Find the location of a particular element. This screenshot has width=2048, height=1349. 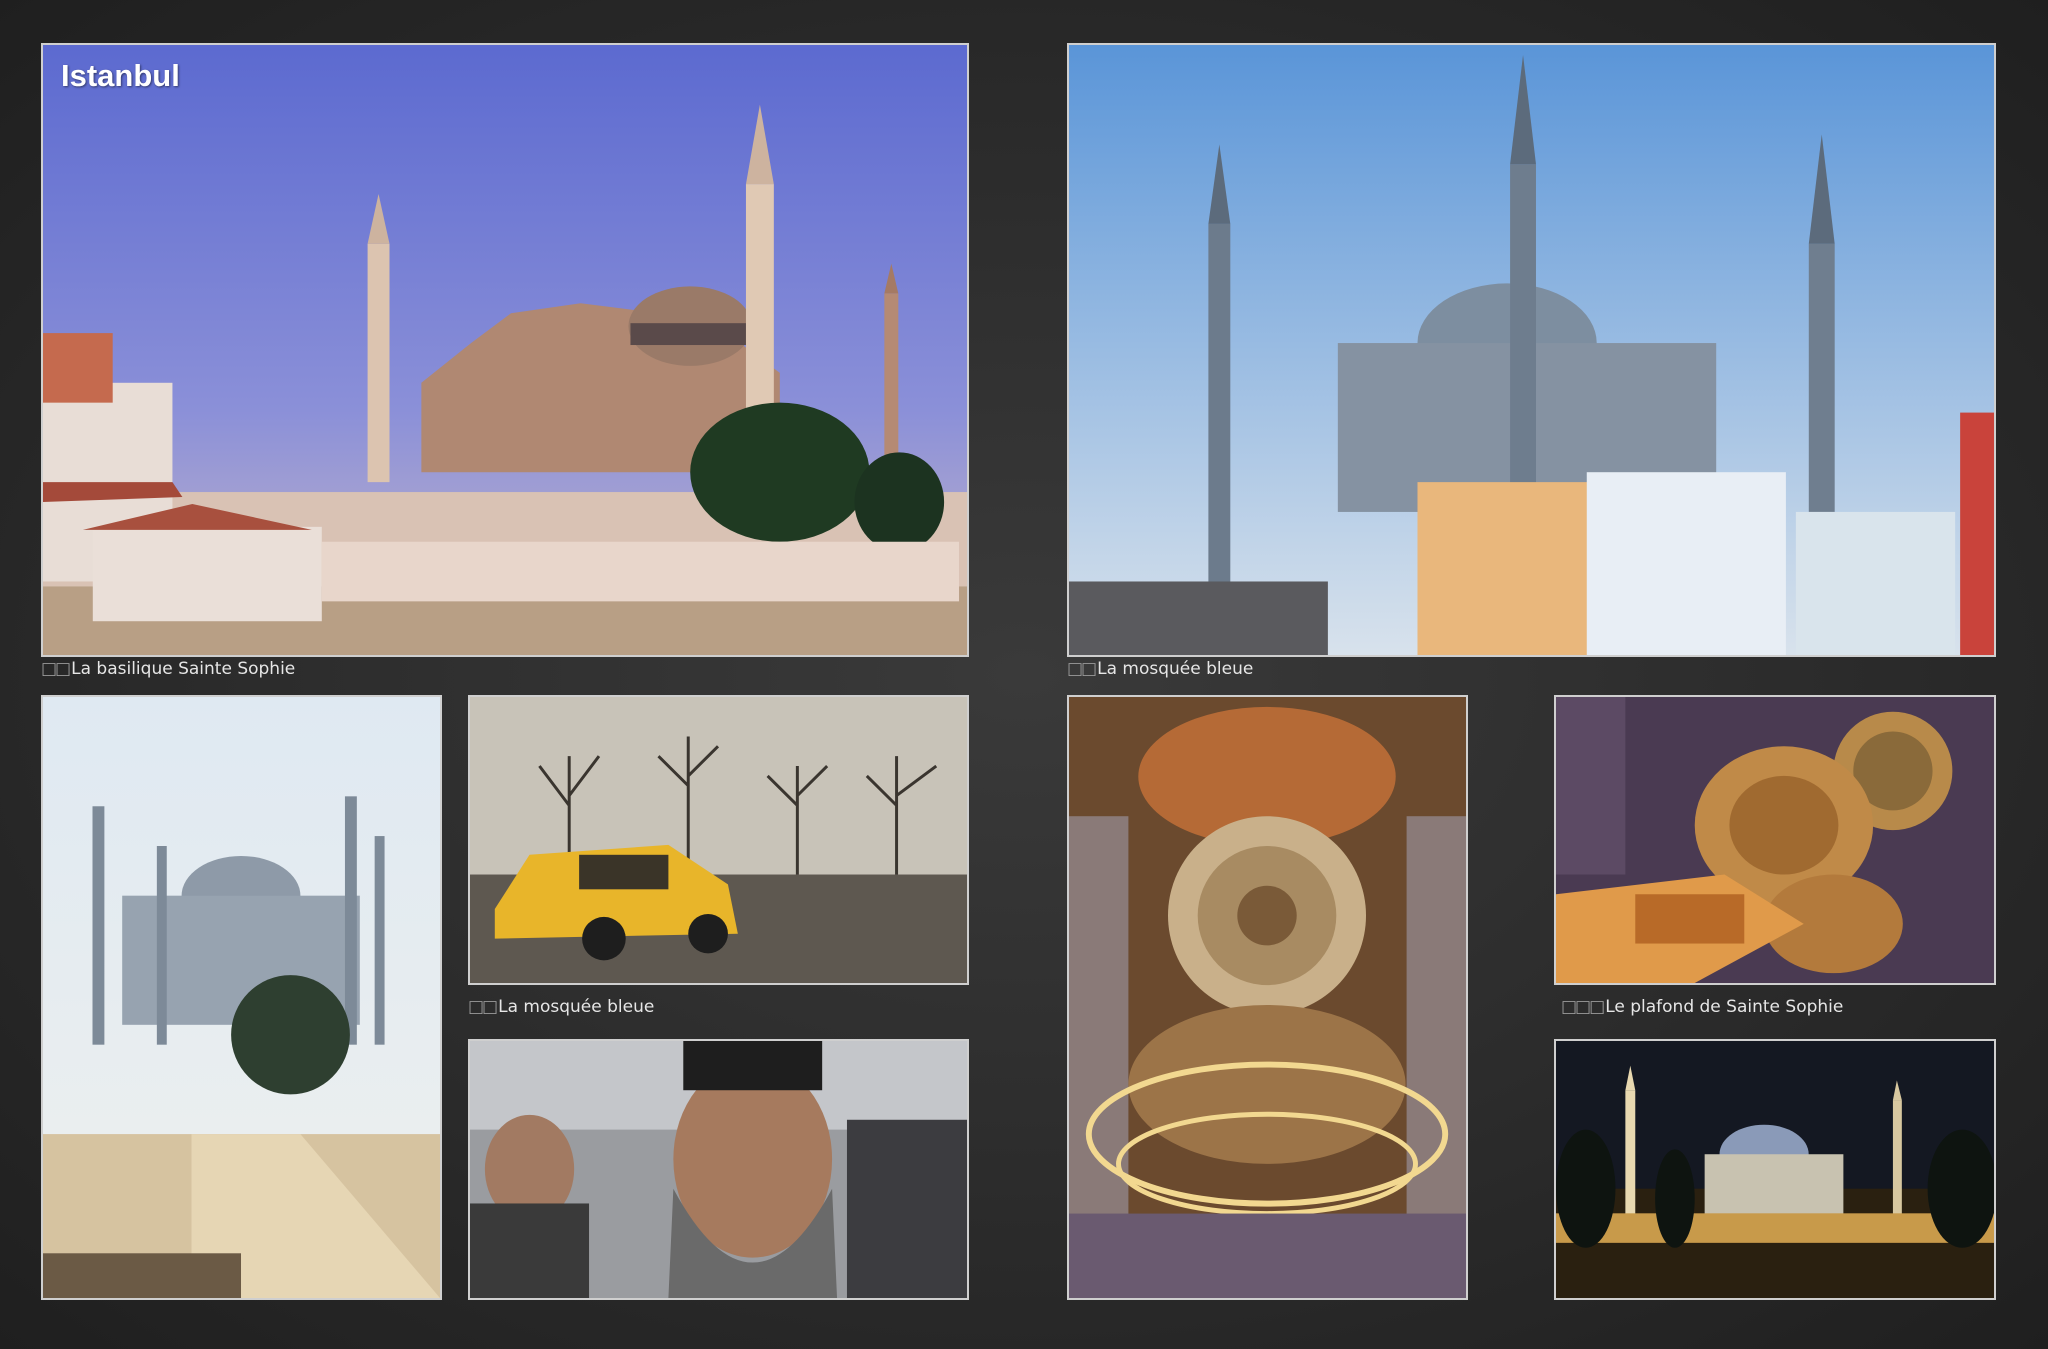

caption-hagia-sophia: □□ La basilique Sainte Sophie is located at coordinates (168, 669).